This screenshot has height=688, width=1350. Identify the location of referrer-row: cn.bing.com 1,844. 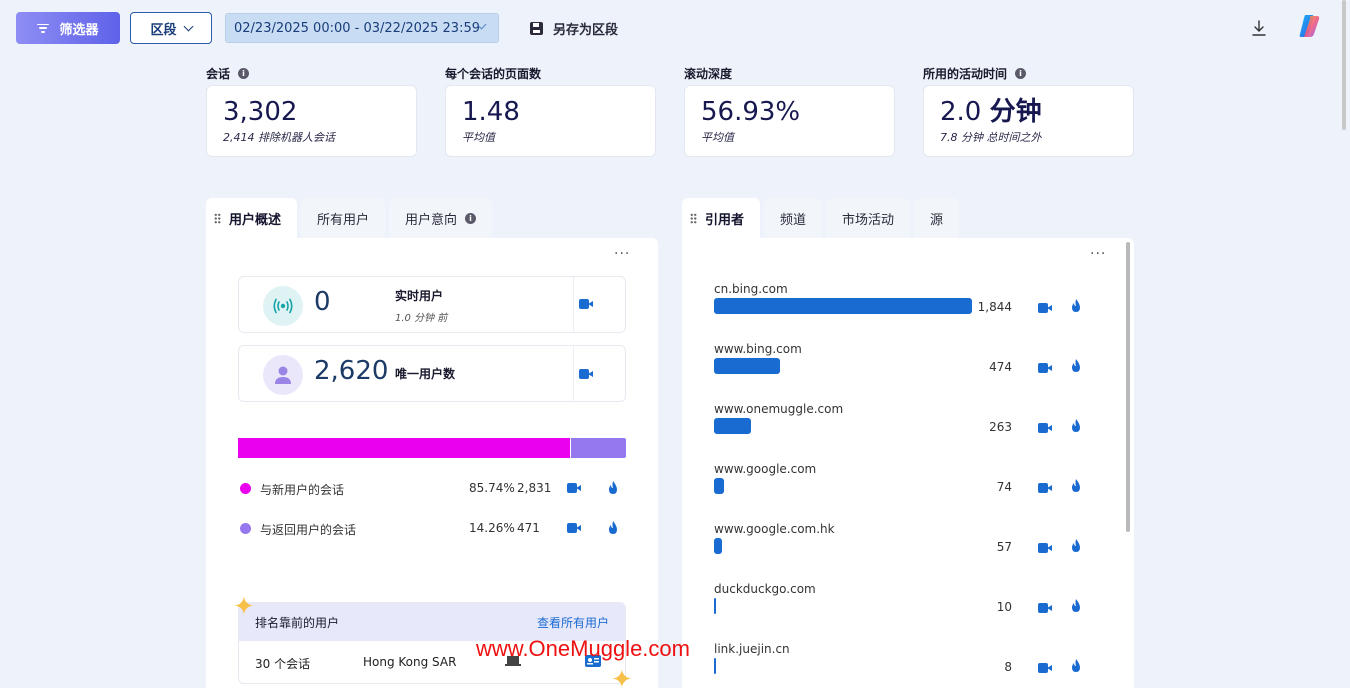
(914, 307).